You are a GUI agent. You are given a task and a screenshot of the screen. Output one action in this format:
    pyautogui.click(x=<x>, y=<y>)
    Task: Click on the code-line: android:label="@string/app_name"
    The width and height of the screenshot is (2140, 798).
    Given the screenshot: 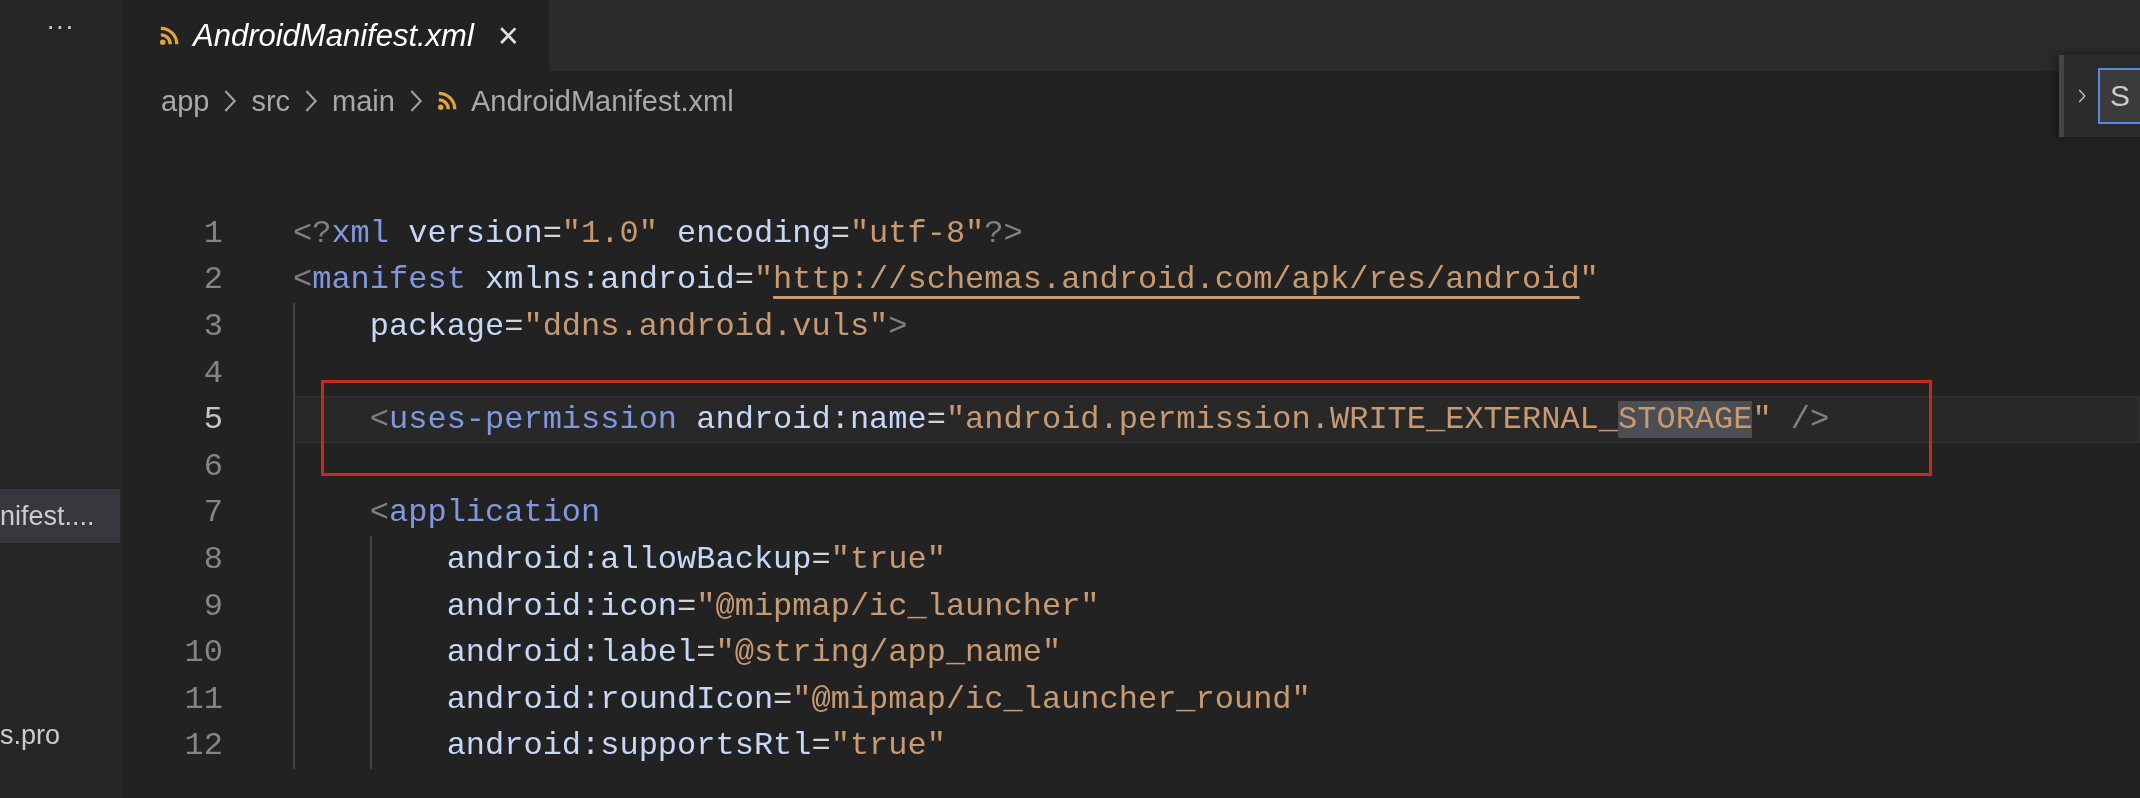 What is the action you would take?
    pyautogui.click(x=1216, y=652)
    